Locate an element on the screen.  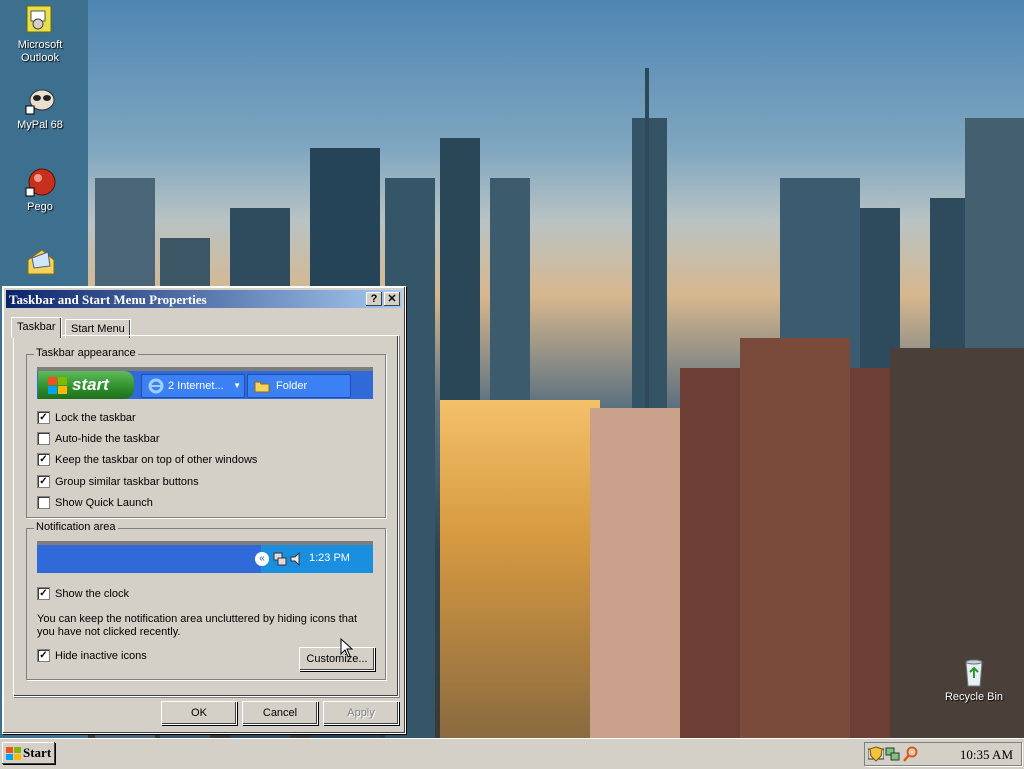
tab-label: Taskbar is located at coordinates (36, 327).